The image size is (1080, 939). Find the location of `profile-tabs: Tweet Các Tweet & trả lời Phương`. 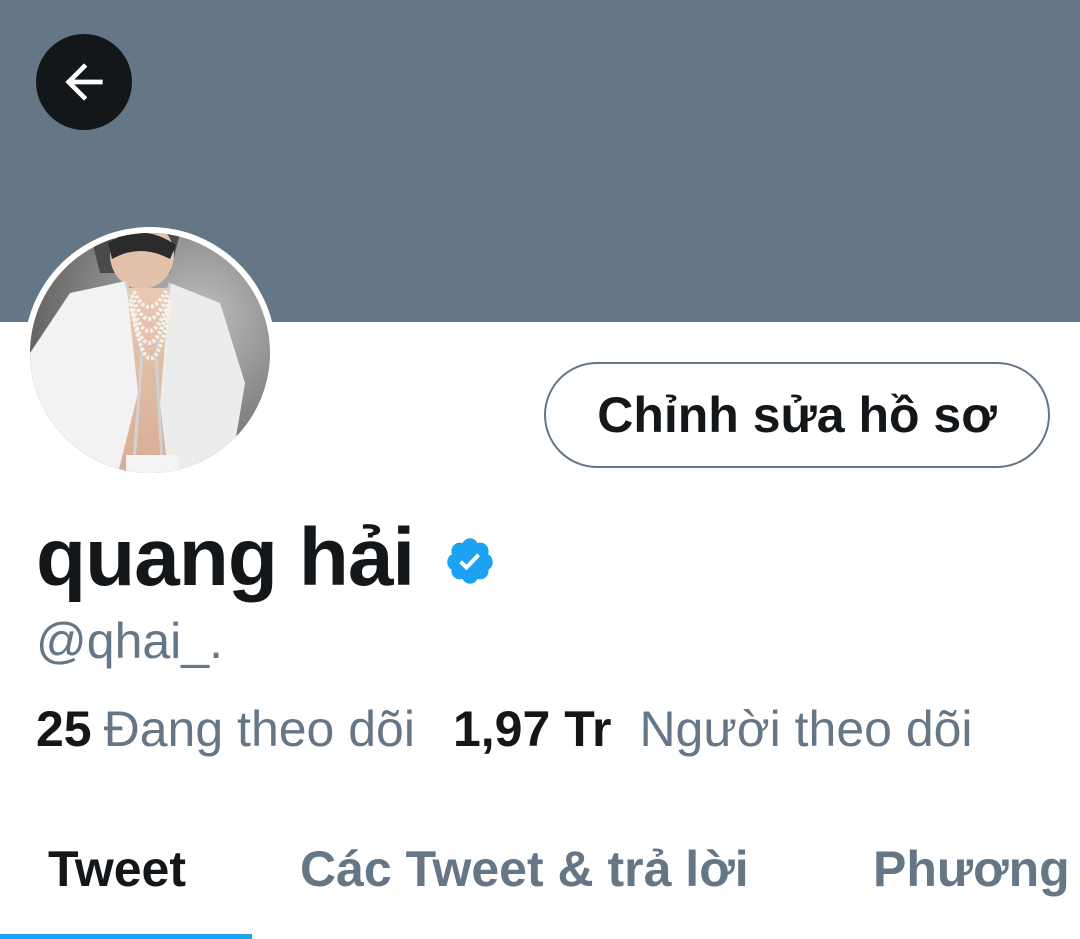

profile-tabs: Tweet Các Tweet & trả lời Phương is located at coordinates (540, 884).